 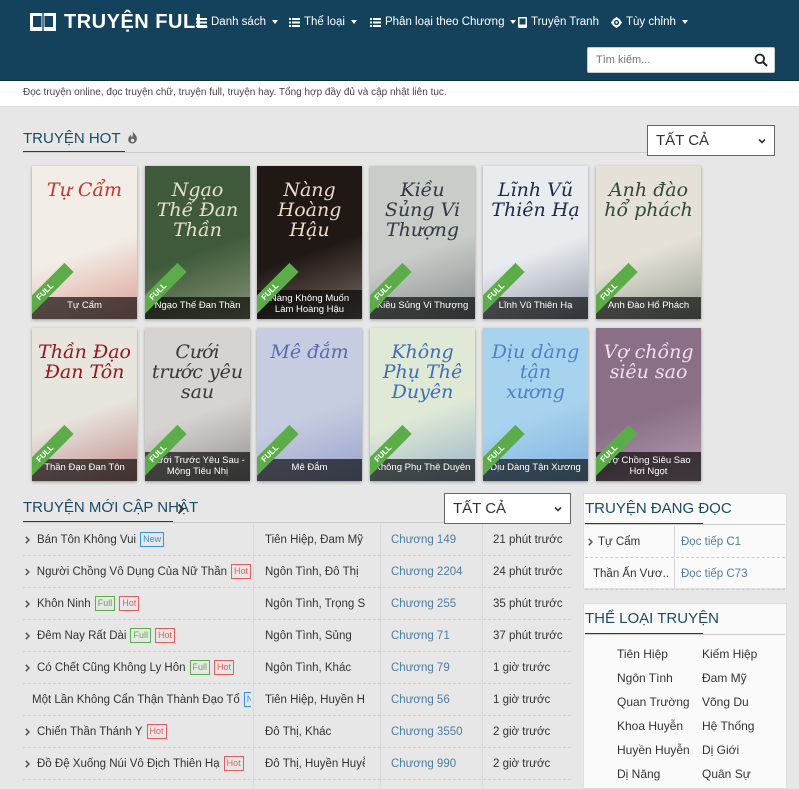 I want to click on story-cover: Ngạo Thế Đan Thần Ngạo Thế Đan Thần FULL, so click(x=197, y=242).